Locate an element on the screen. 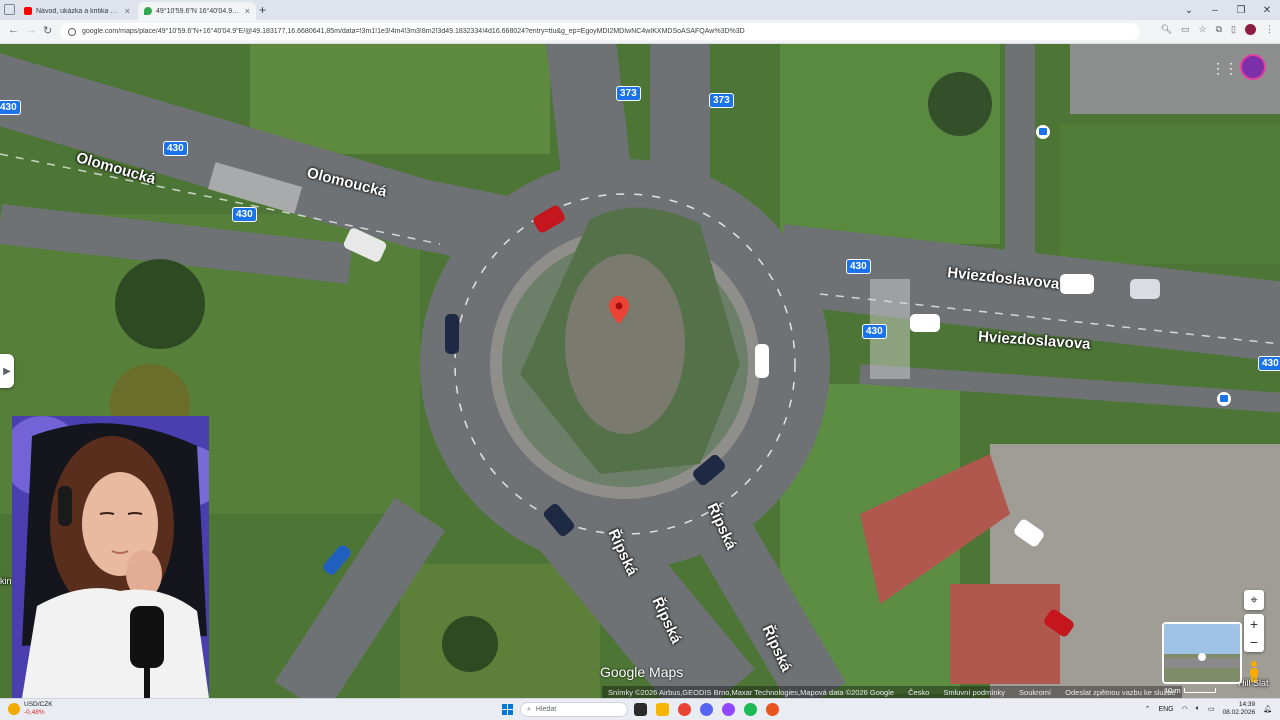 This screenshot has width=1280, height=720. taskbar-search: ⌕ Hledat is located at coordinates (574, 709).